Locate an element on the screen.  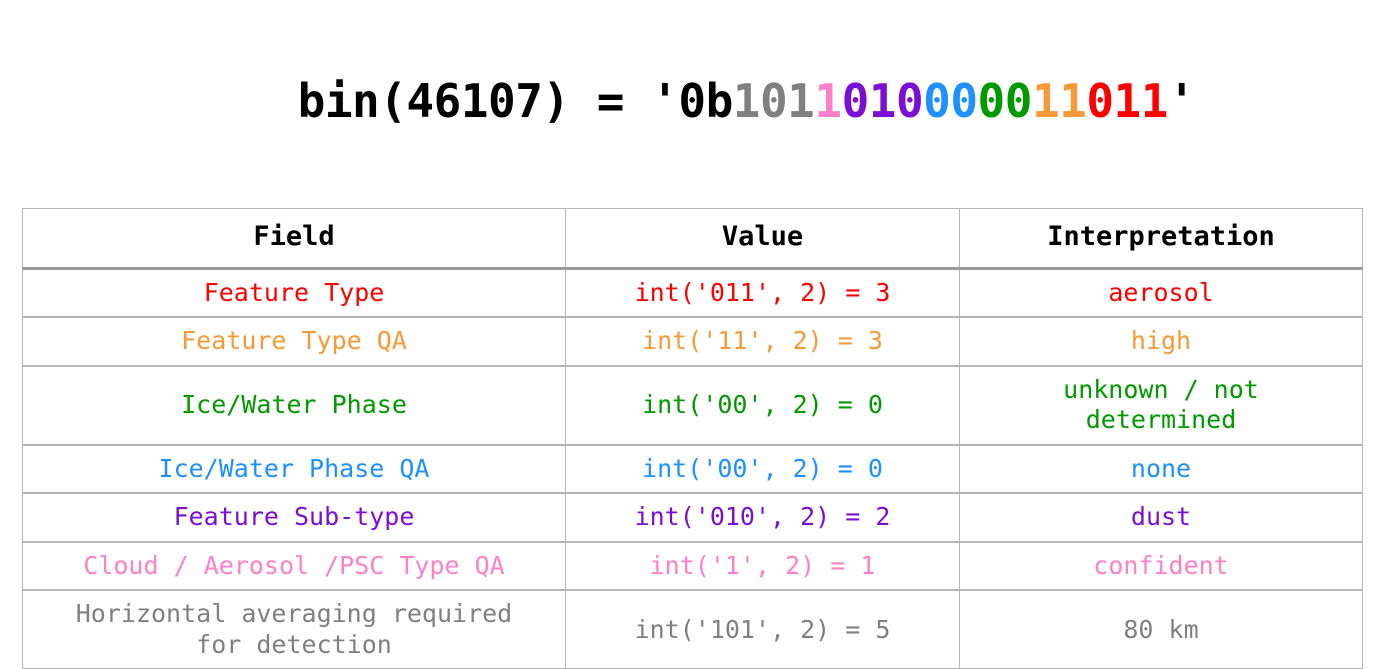
binary-suffix: ' is located at coordinates (1181, 101).